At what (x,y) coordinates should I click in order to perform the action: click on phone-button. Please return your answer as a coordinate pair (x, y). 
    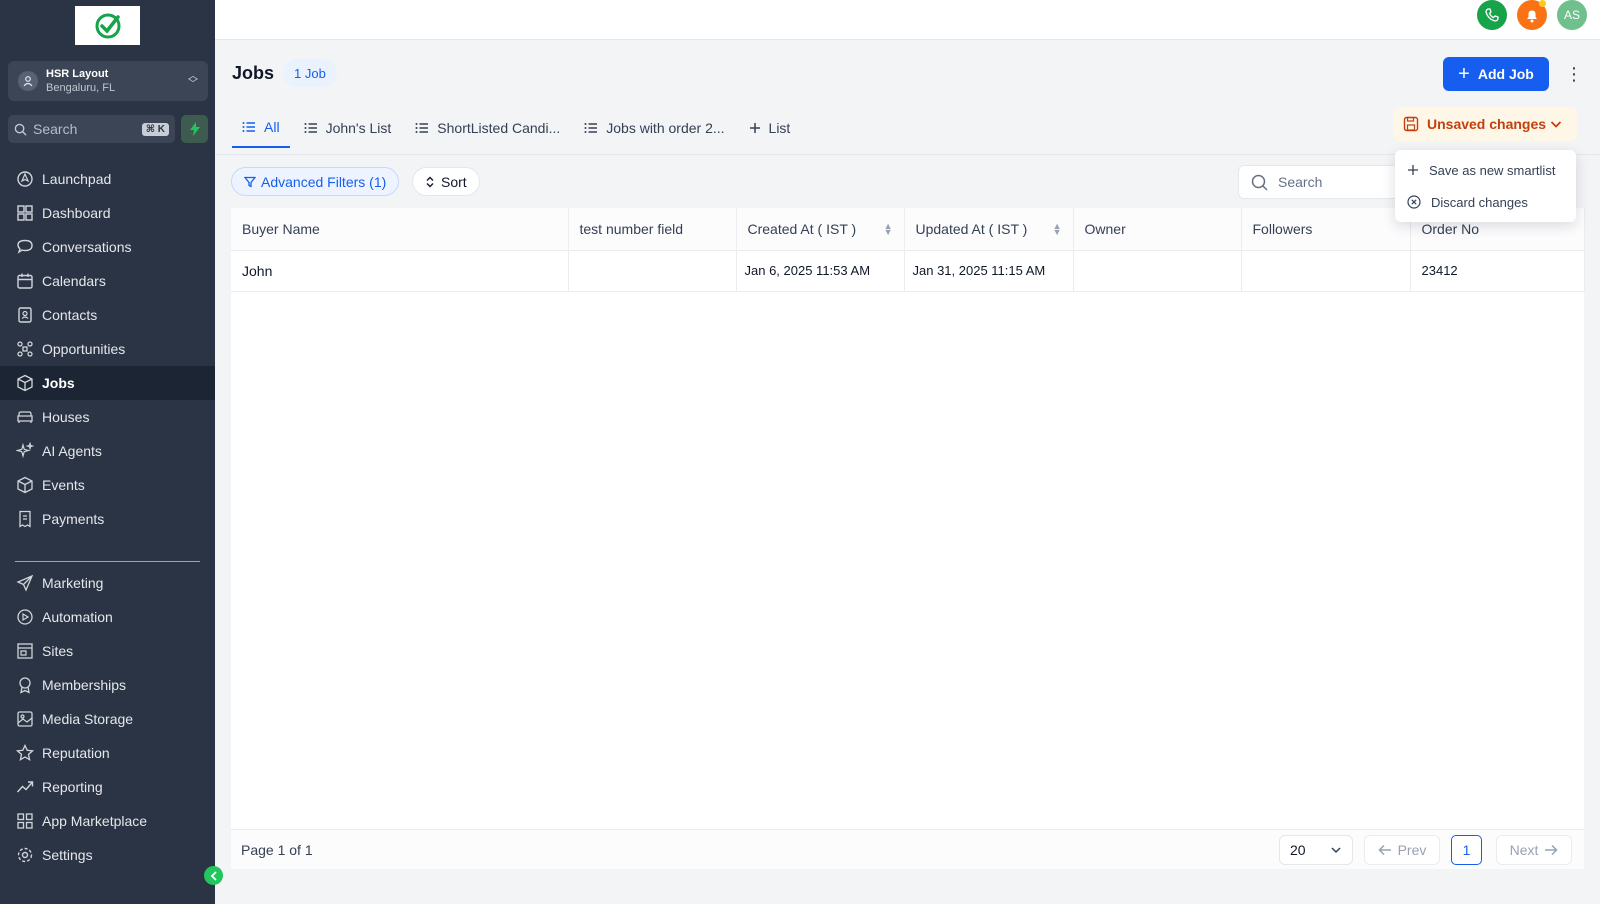
    Looking at the image, I should click on (1492, 15).